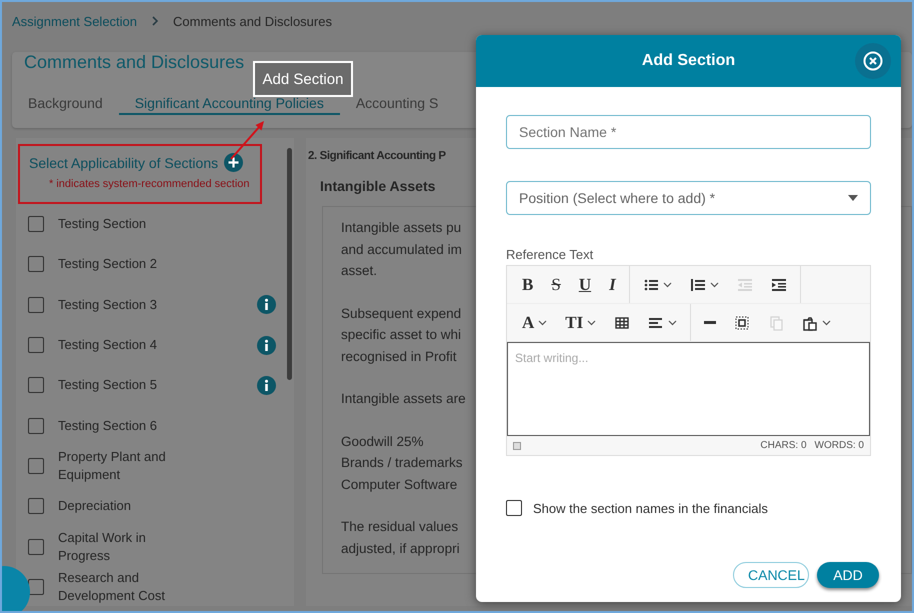  Describe the element at coordinates (688, 132) in the screenshot. I see `section-name-field: Section Name *` at that location.